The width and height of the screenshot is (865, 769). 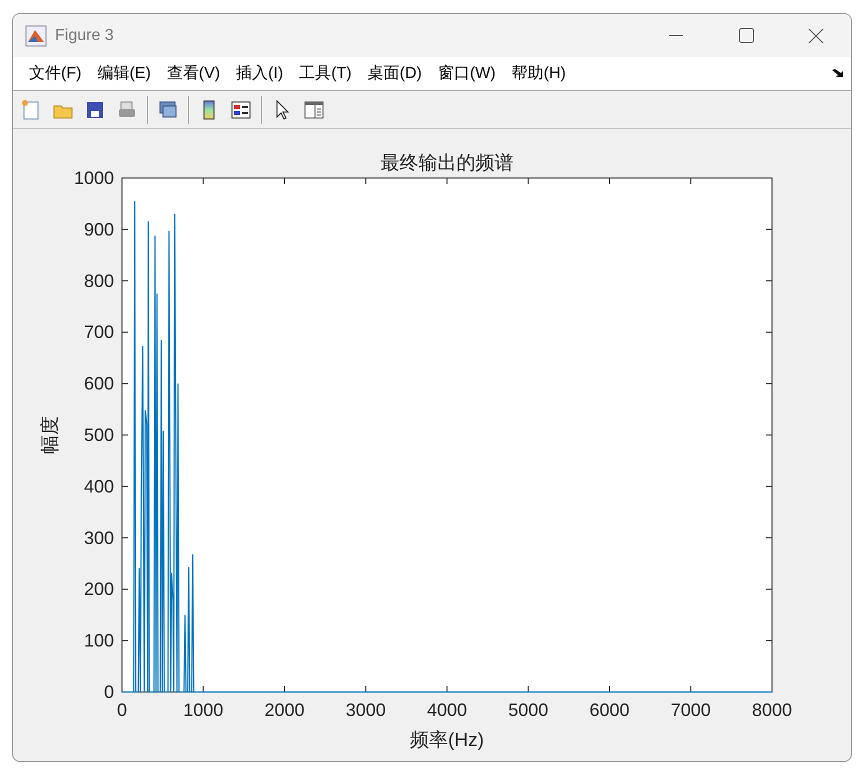 I want to click on x-tick-label: 4000, so click(x=447, y=710).